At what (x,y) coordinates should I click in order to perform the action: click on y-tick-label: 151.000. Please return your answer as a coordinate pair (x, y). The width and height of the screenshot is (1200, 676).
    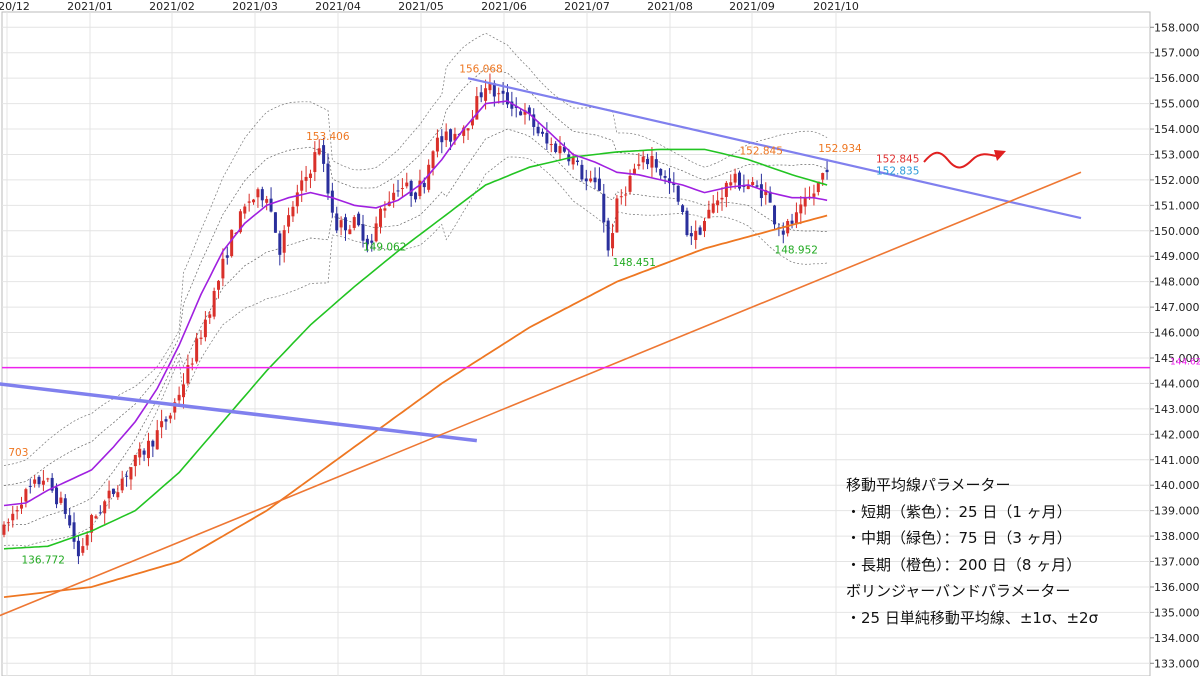
    Looking at the image, I should click on (1177, 205).